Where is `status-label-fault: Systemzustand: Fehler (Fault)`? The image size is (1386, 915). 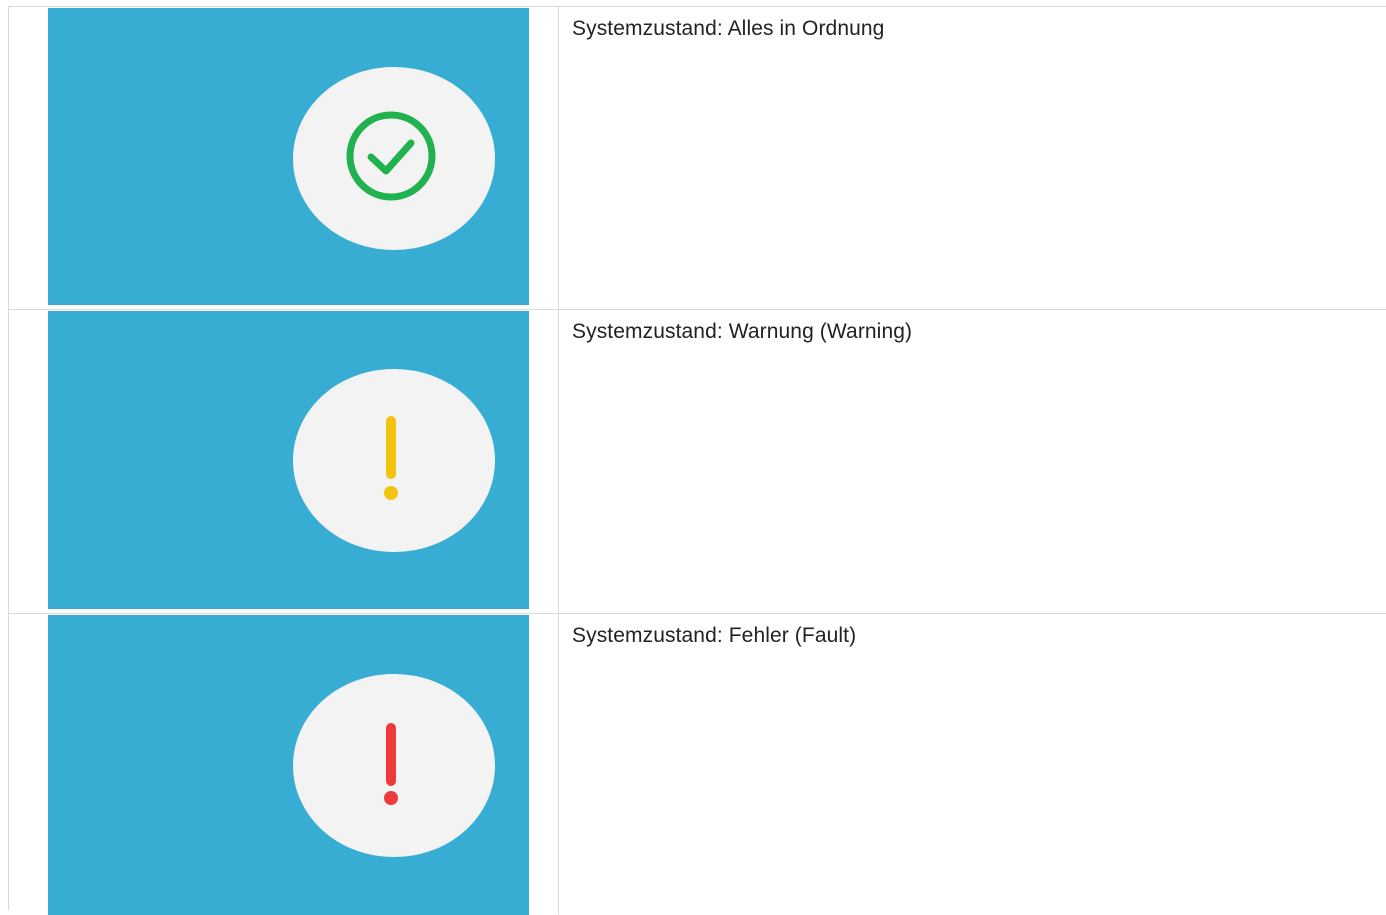
status-label-fault: Systemzustand: Fehler (Fault) is located at coordinates (714, 635).